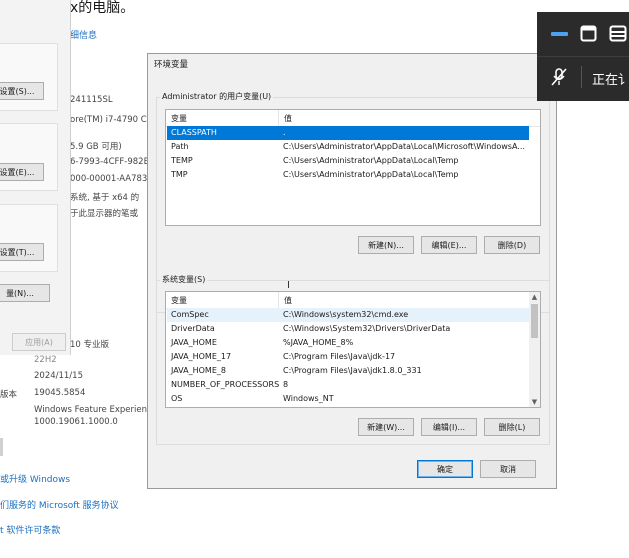 The image size is (629, 558). I want to click on flyout-toolbar, so click(583, 34).